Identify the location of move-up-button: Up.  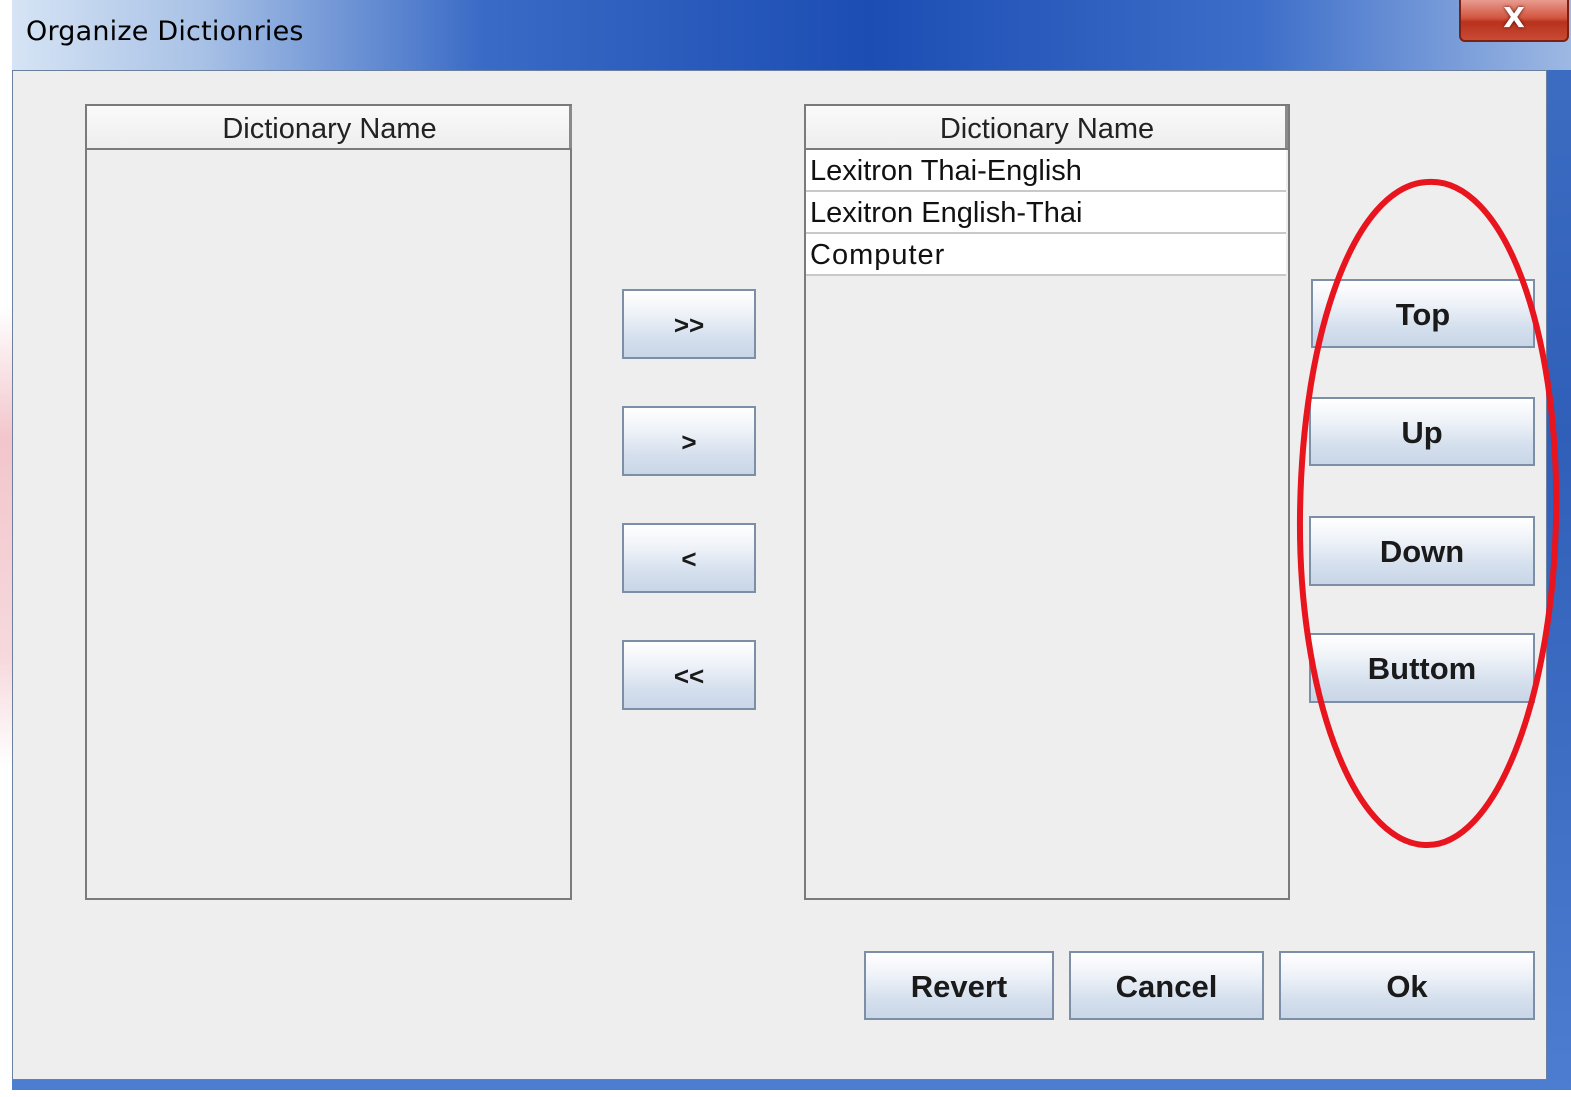
(1422, 431).